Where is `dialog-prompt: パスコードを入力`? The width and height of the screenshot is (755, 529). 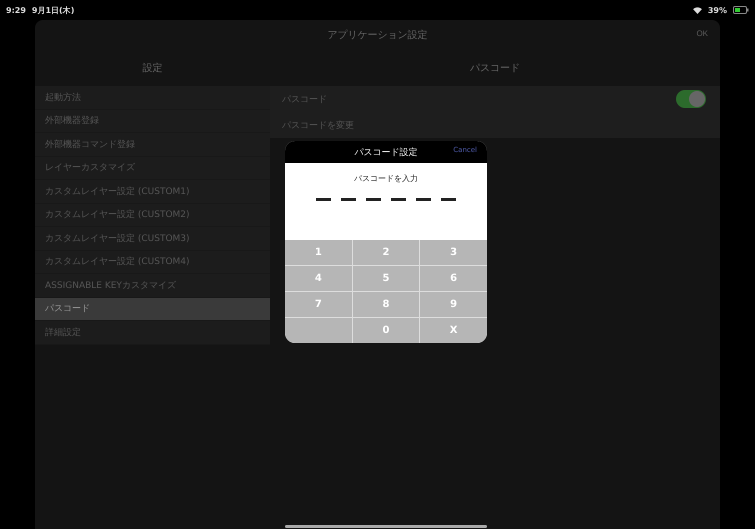
dialog-prompt: パスコードを入力 is located at coordinates (386, 178).